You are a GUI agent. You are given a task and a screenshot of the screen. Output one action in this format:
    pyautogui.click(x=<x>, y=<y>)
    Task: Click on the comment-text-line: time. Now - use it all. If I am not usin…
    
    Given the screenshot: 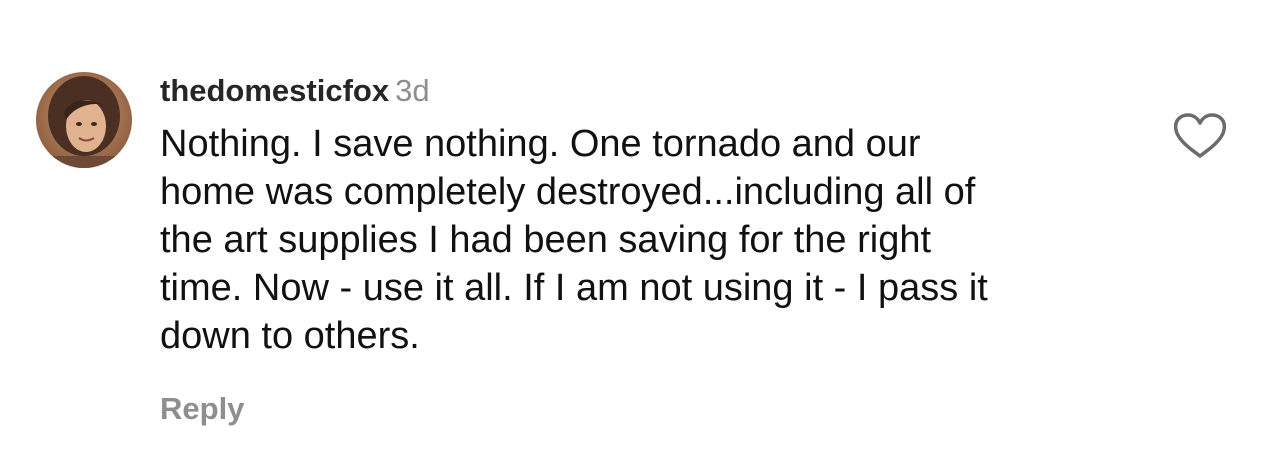 What is the action you would take?
    pyautogui.click(x=574, y=288)
    